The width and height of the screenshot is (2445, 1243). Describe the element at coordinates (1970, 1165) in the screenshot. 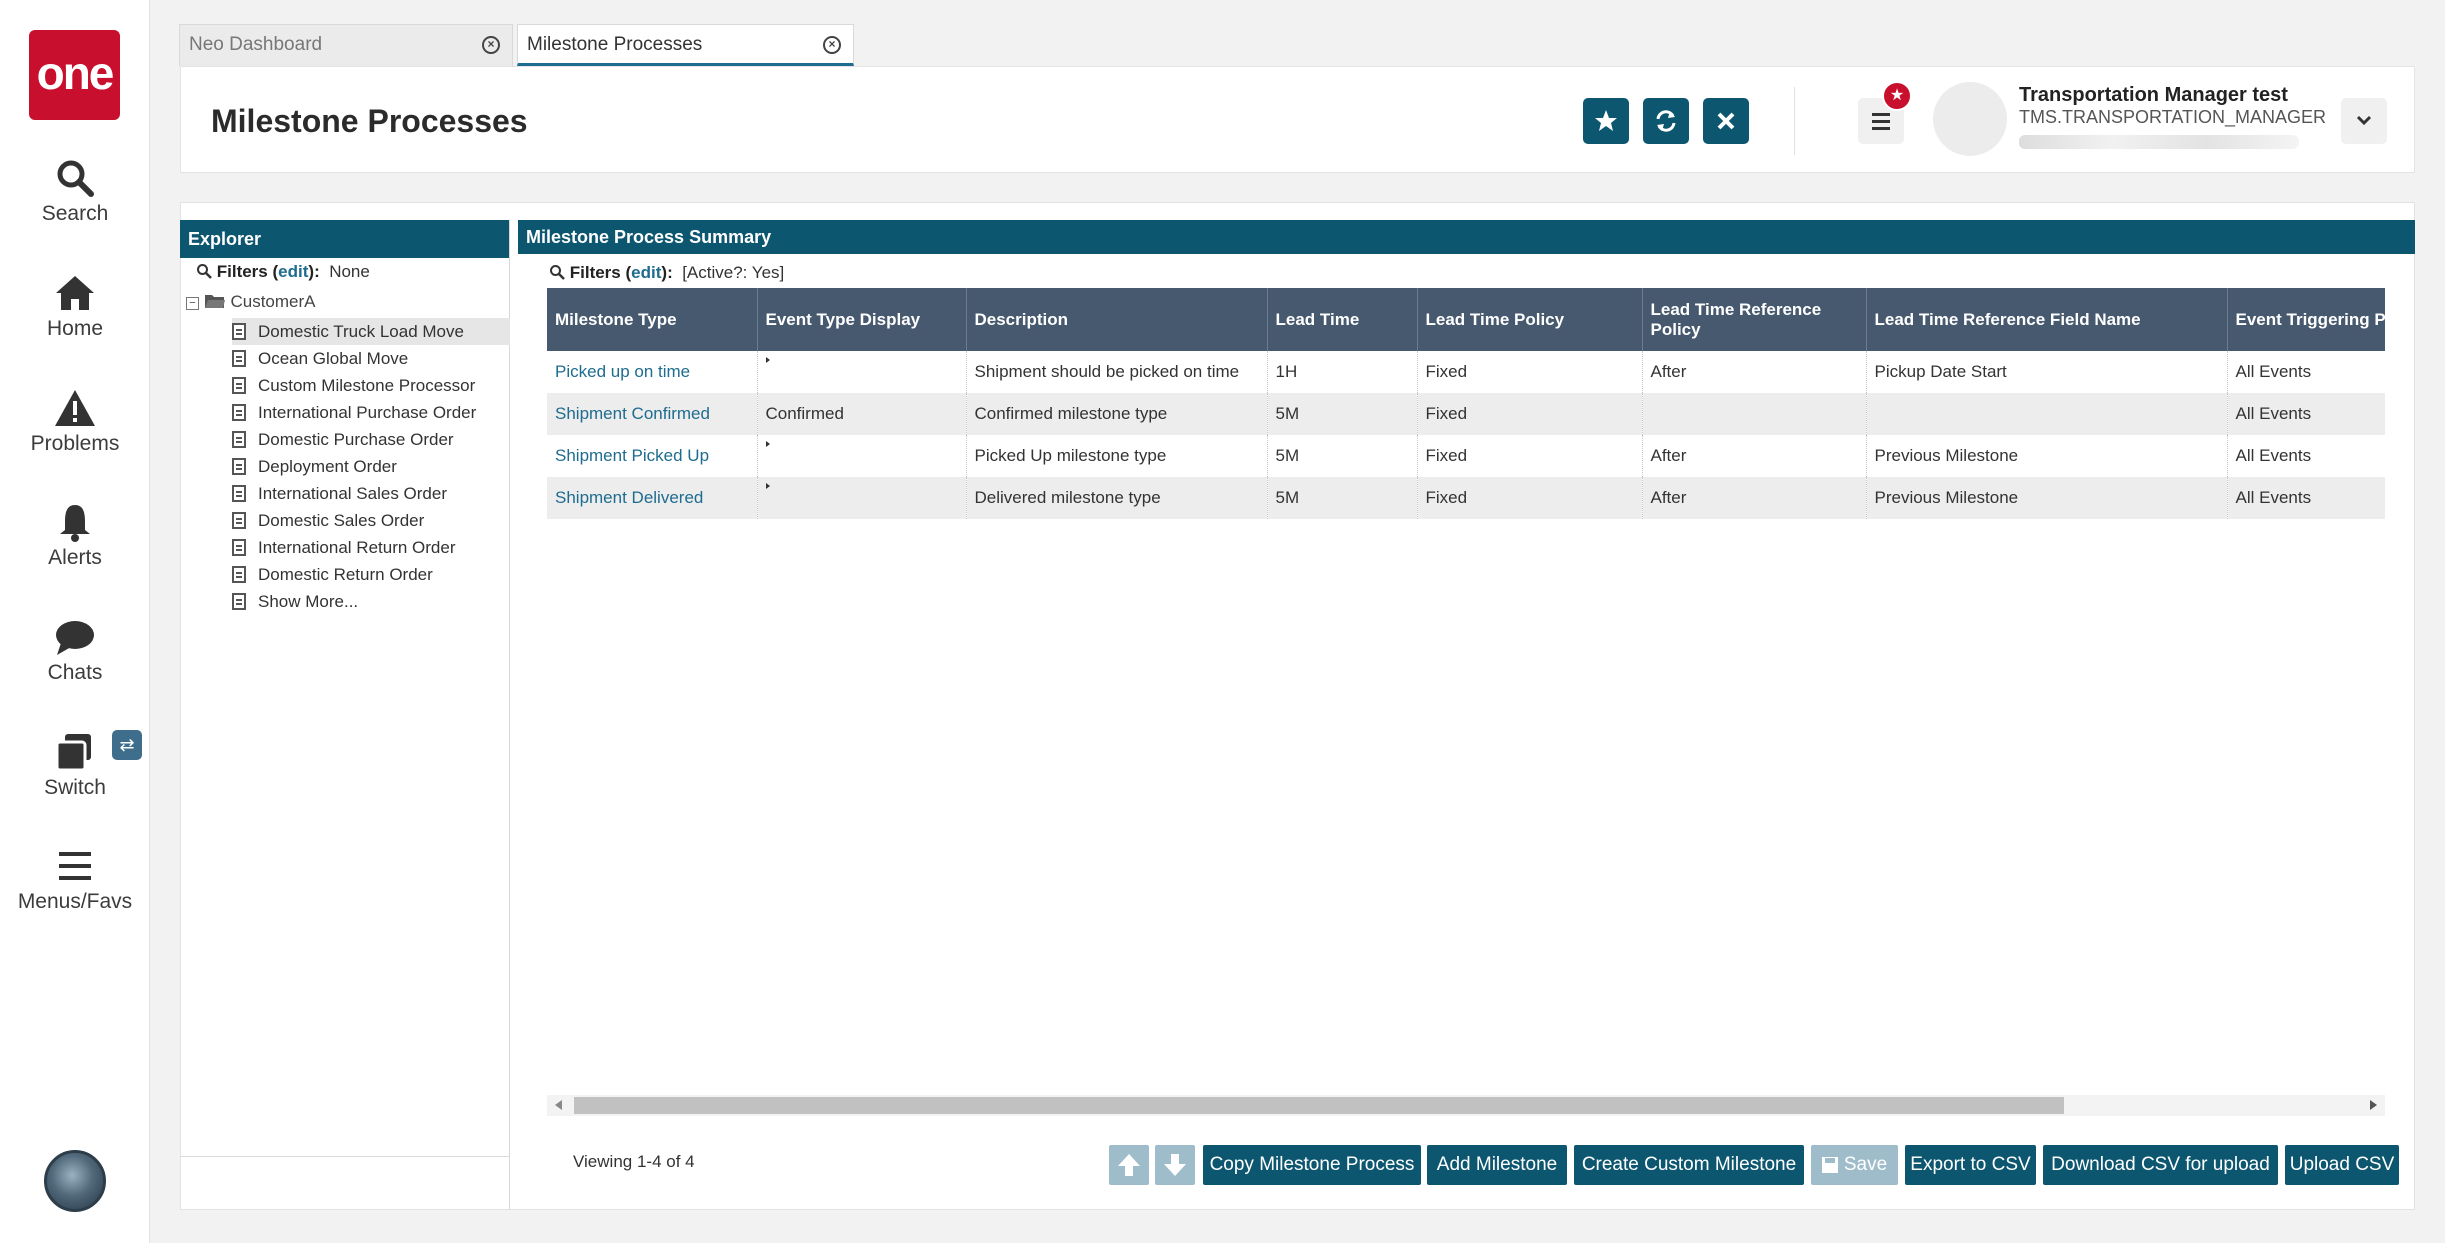

I see `export-csv-button: Export to CSV` at that location.